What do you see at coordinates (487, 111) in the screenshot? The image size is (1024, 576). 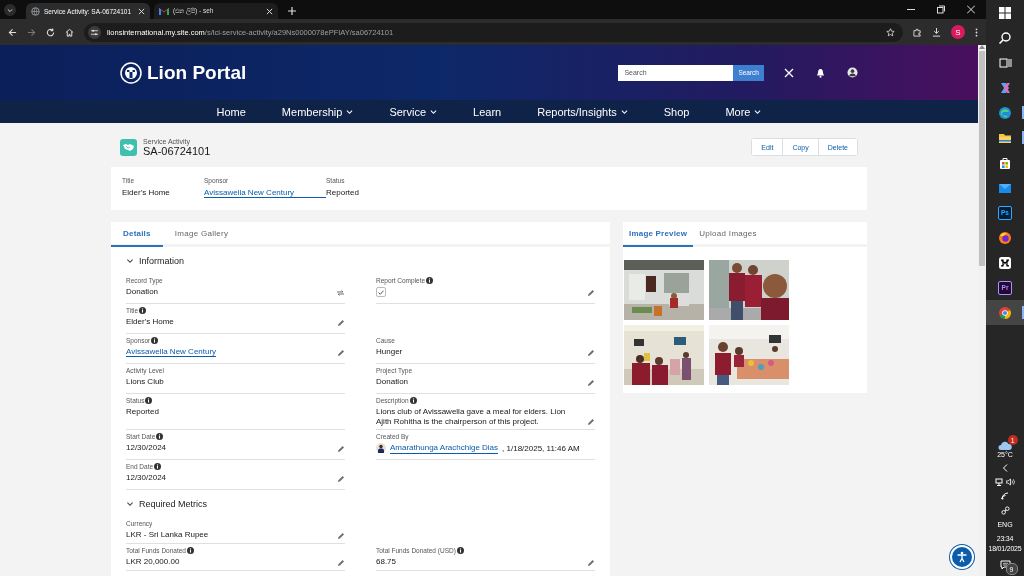 I see `nav-link: Learn` at bounding box center [487, 111].